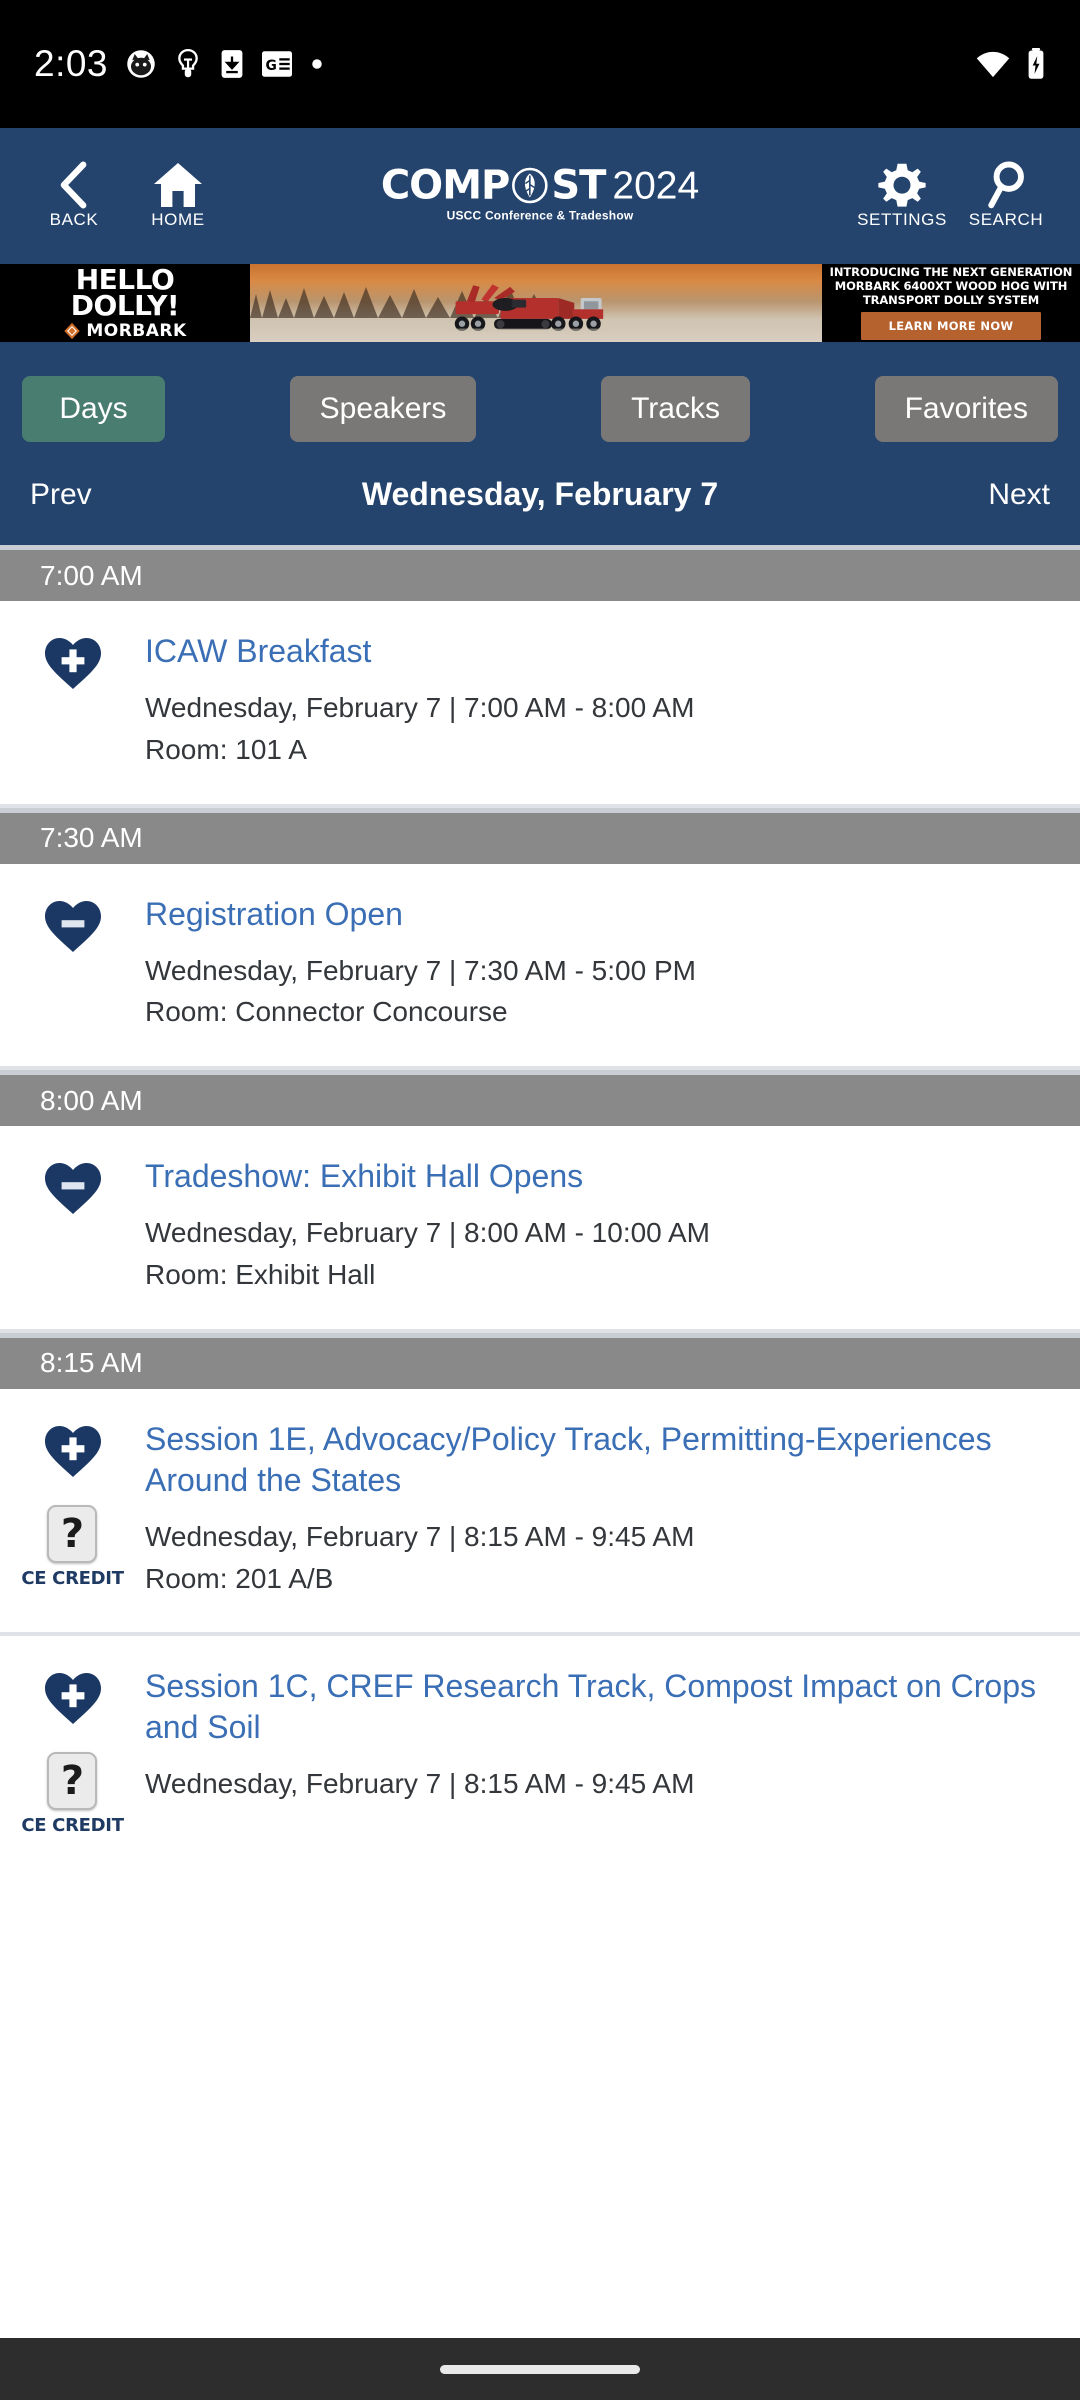 This screenshot has height=2400, width=1080. I want to click on current-day-label: Wednesday, February 7, so click(540, 494).